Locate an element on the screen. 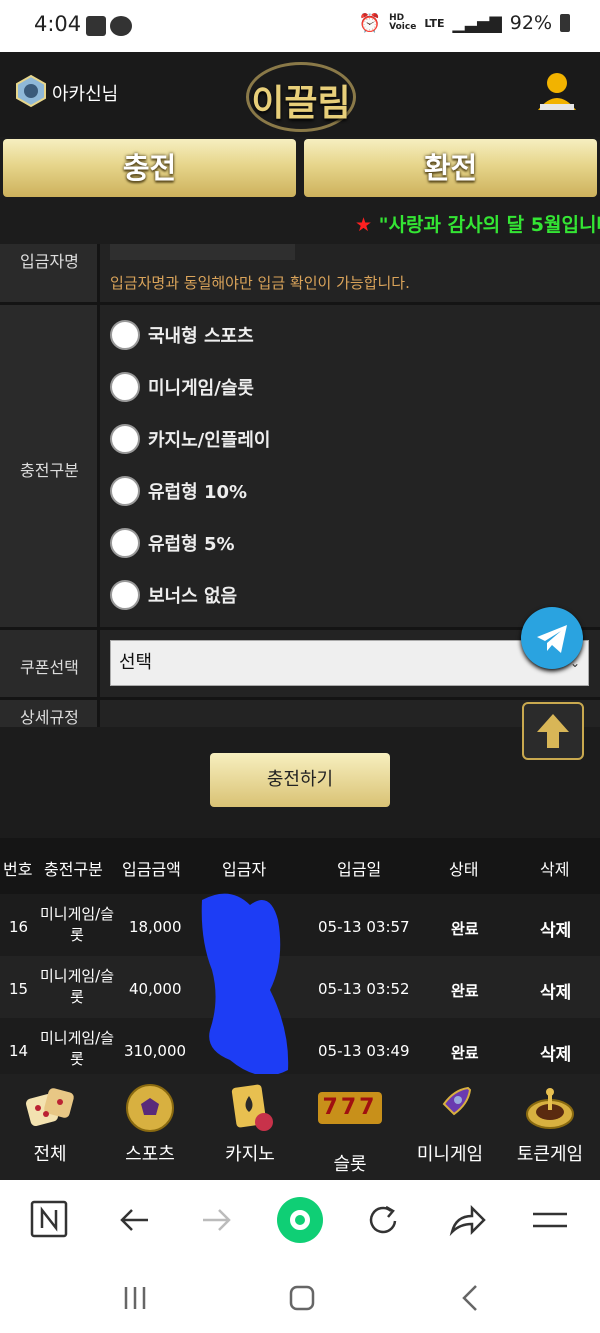 This screenshot has height=1333, width=600. col-header-type: 충전구분 is located at coordinates (73, 869).